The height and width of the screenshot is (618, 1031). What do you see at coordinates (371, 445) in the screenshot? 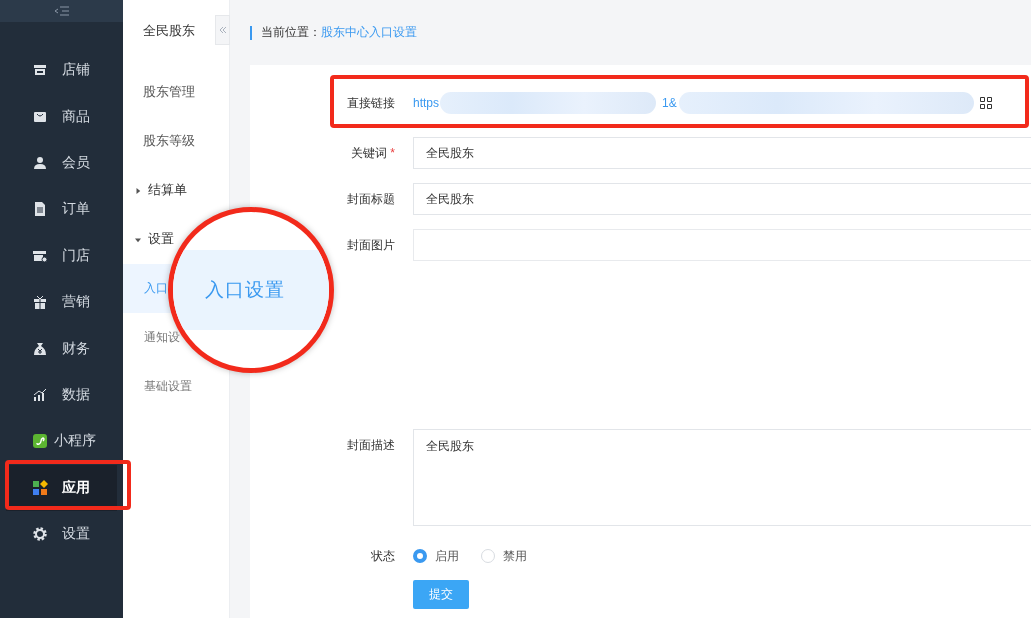
I see `field-label: 封面描述` at bounding box center [371, 445].